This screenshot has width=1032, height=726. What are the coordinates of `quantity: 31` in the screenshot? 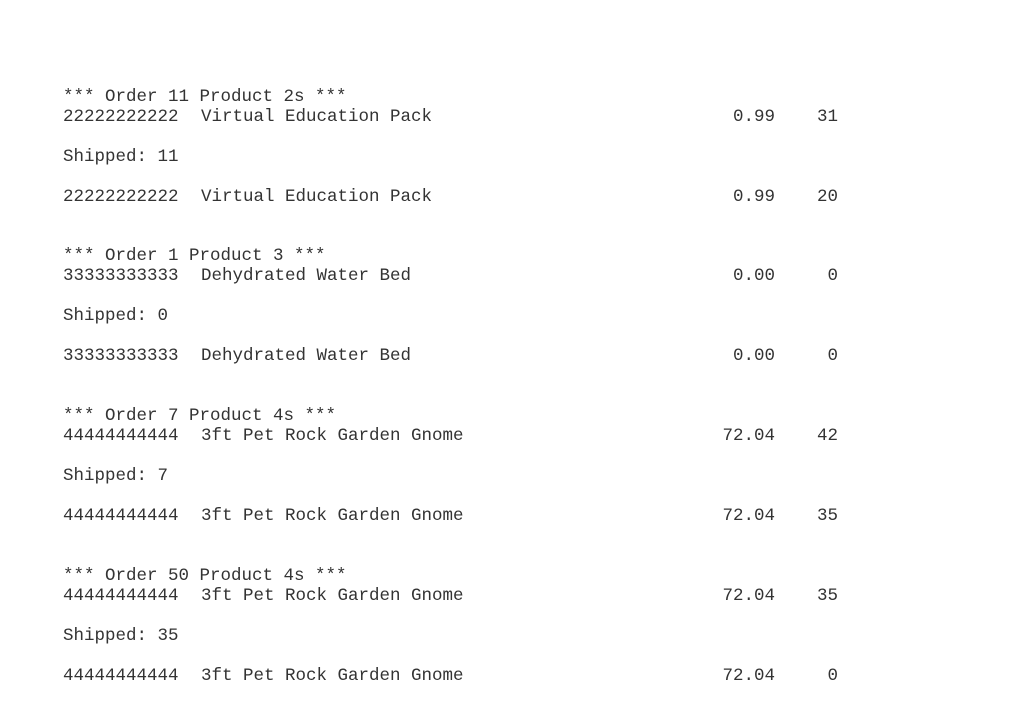 It's located at (827, 117).